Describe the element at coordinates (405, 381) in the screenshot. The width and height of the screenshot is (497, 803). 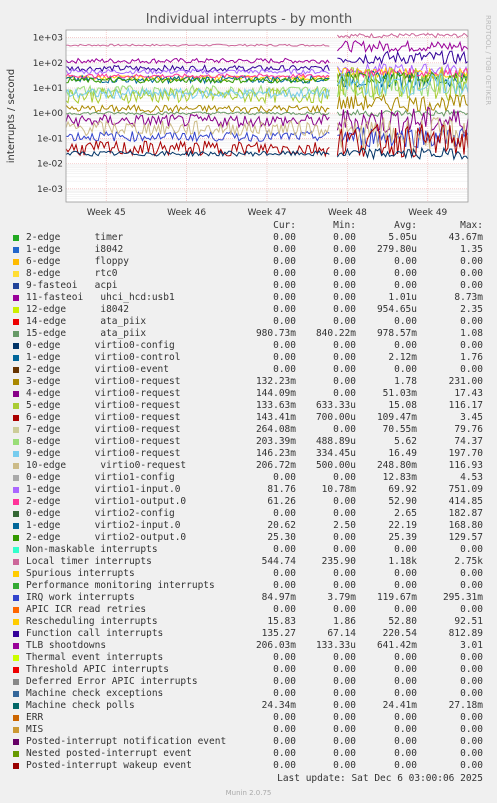
I see `legend-avg: 1.78` at that location.